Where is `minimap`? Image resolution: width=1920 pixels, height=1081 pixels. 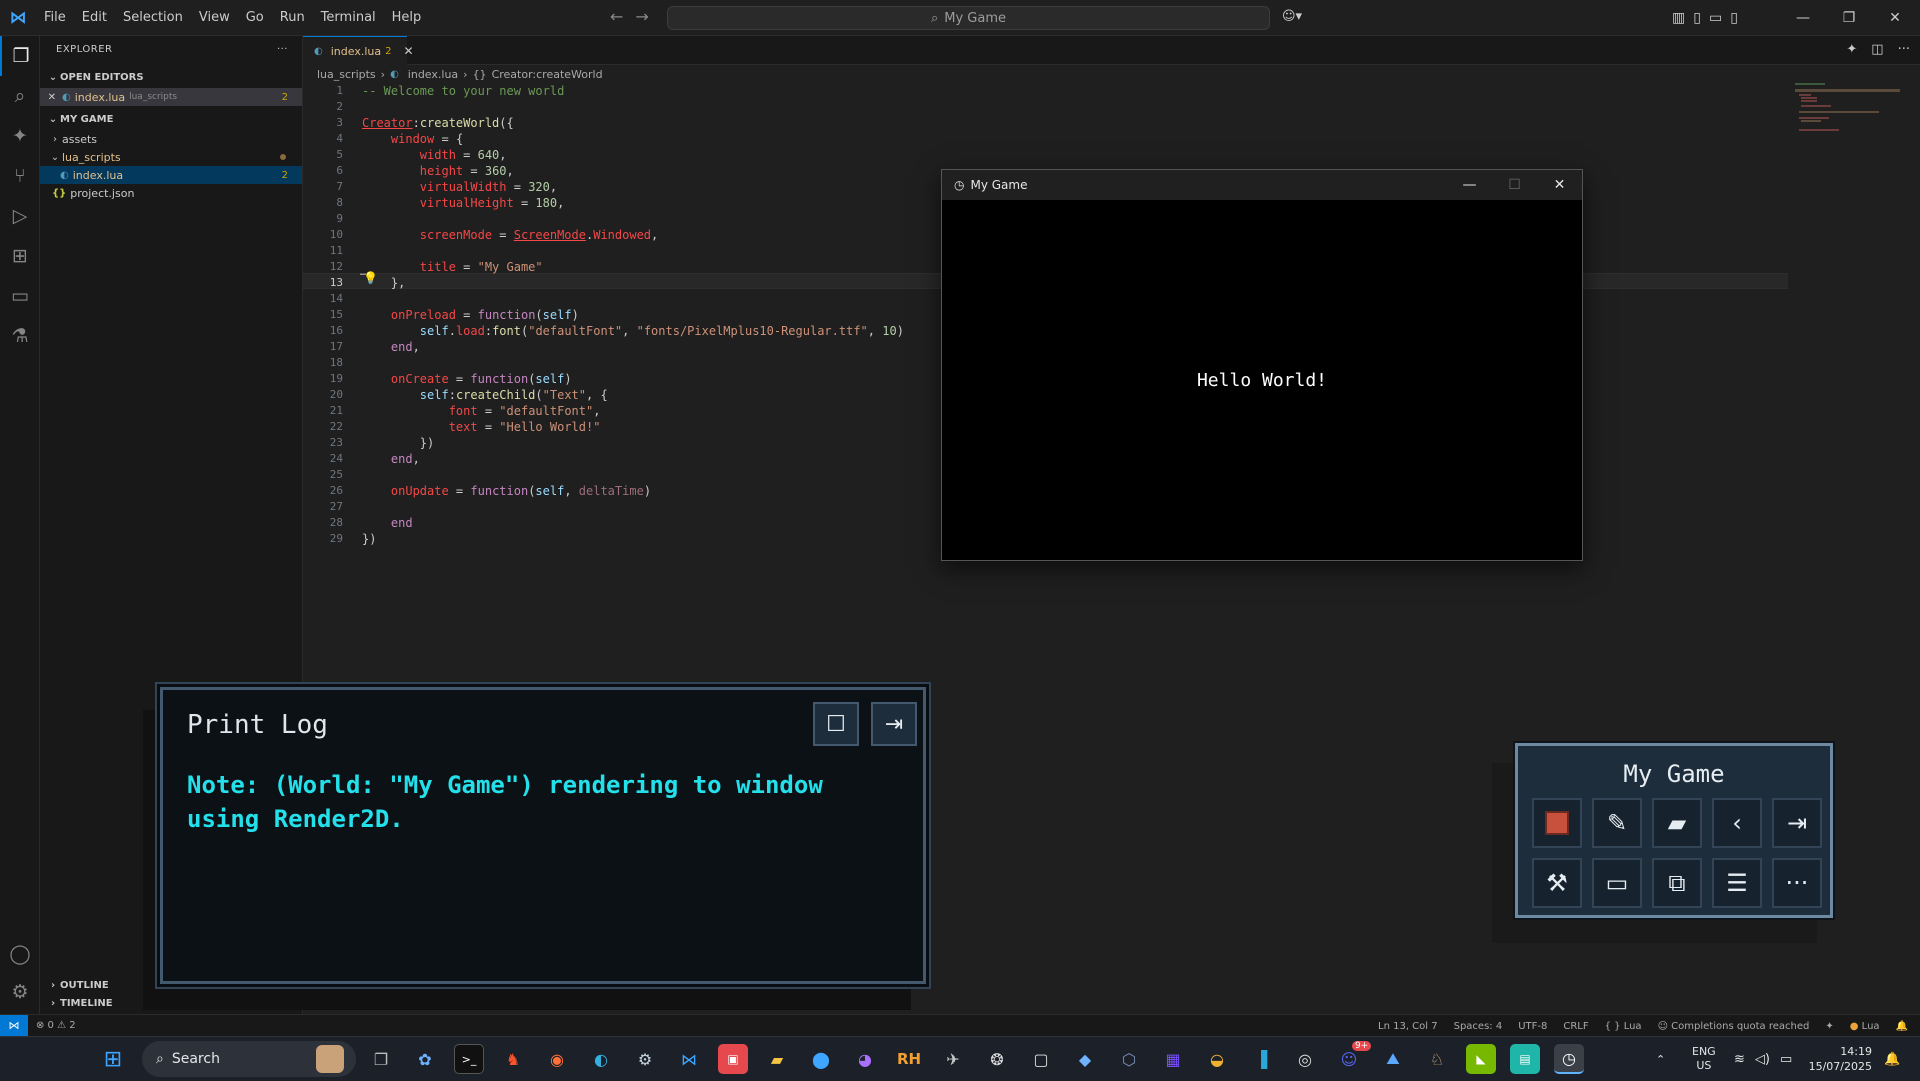 minimap is located at coordinates (1850, 113).